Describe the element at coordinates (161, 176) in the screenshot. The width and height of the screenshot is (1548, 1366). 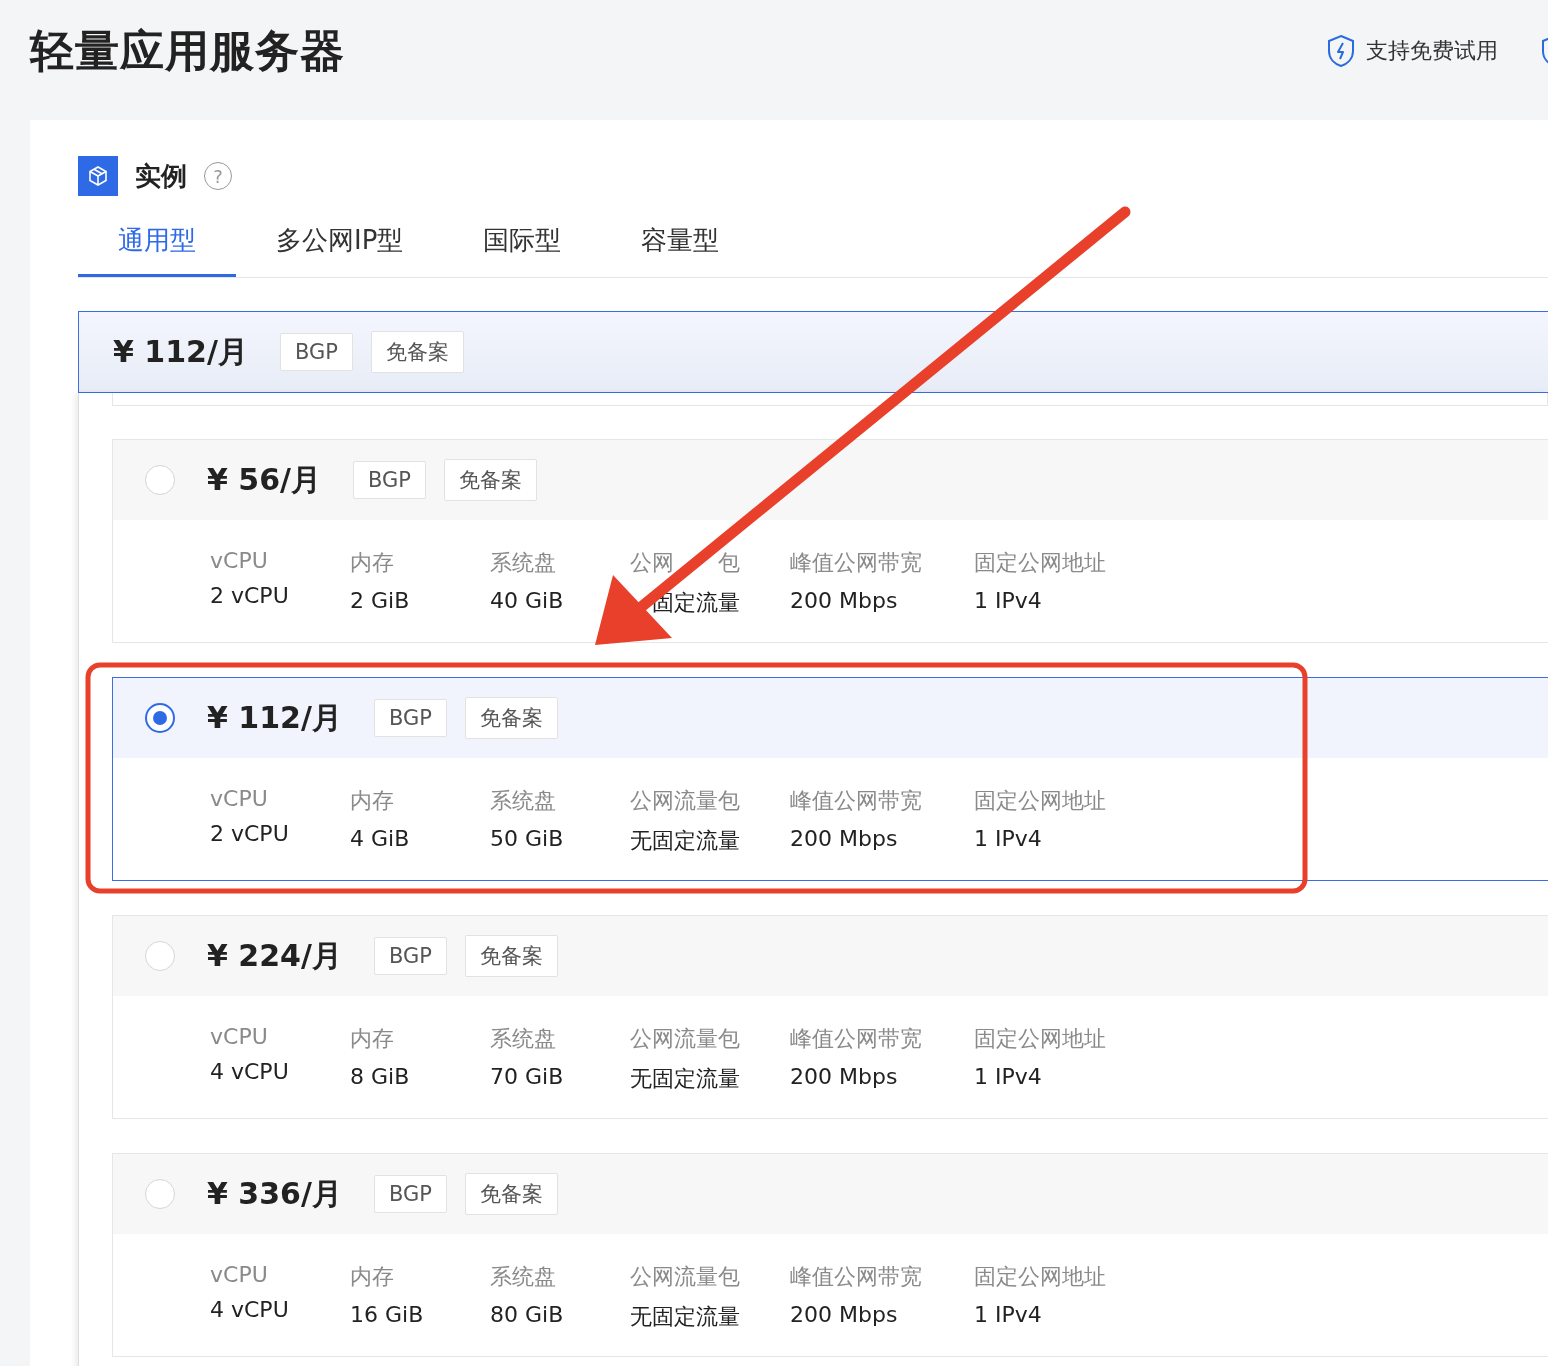
I see `section-title: 实例` at that location.